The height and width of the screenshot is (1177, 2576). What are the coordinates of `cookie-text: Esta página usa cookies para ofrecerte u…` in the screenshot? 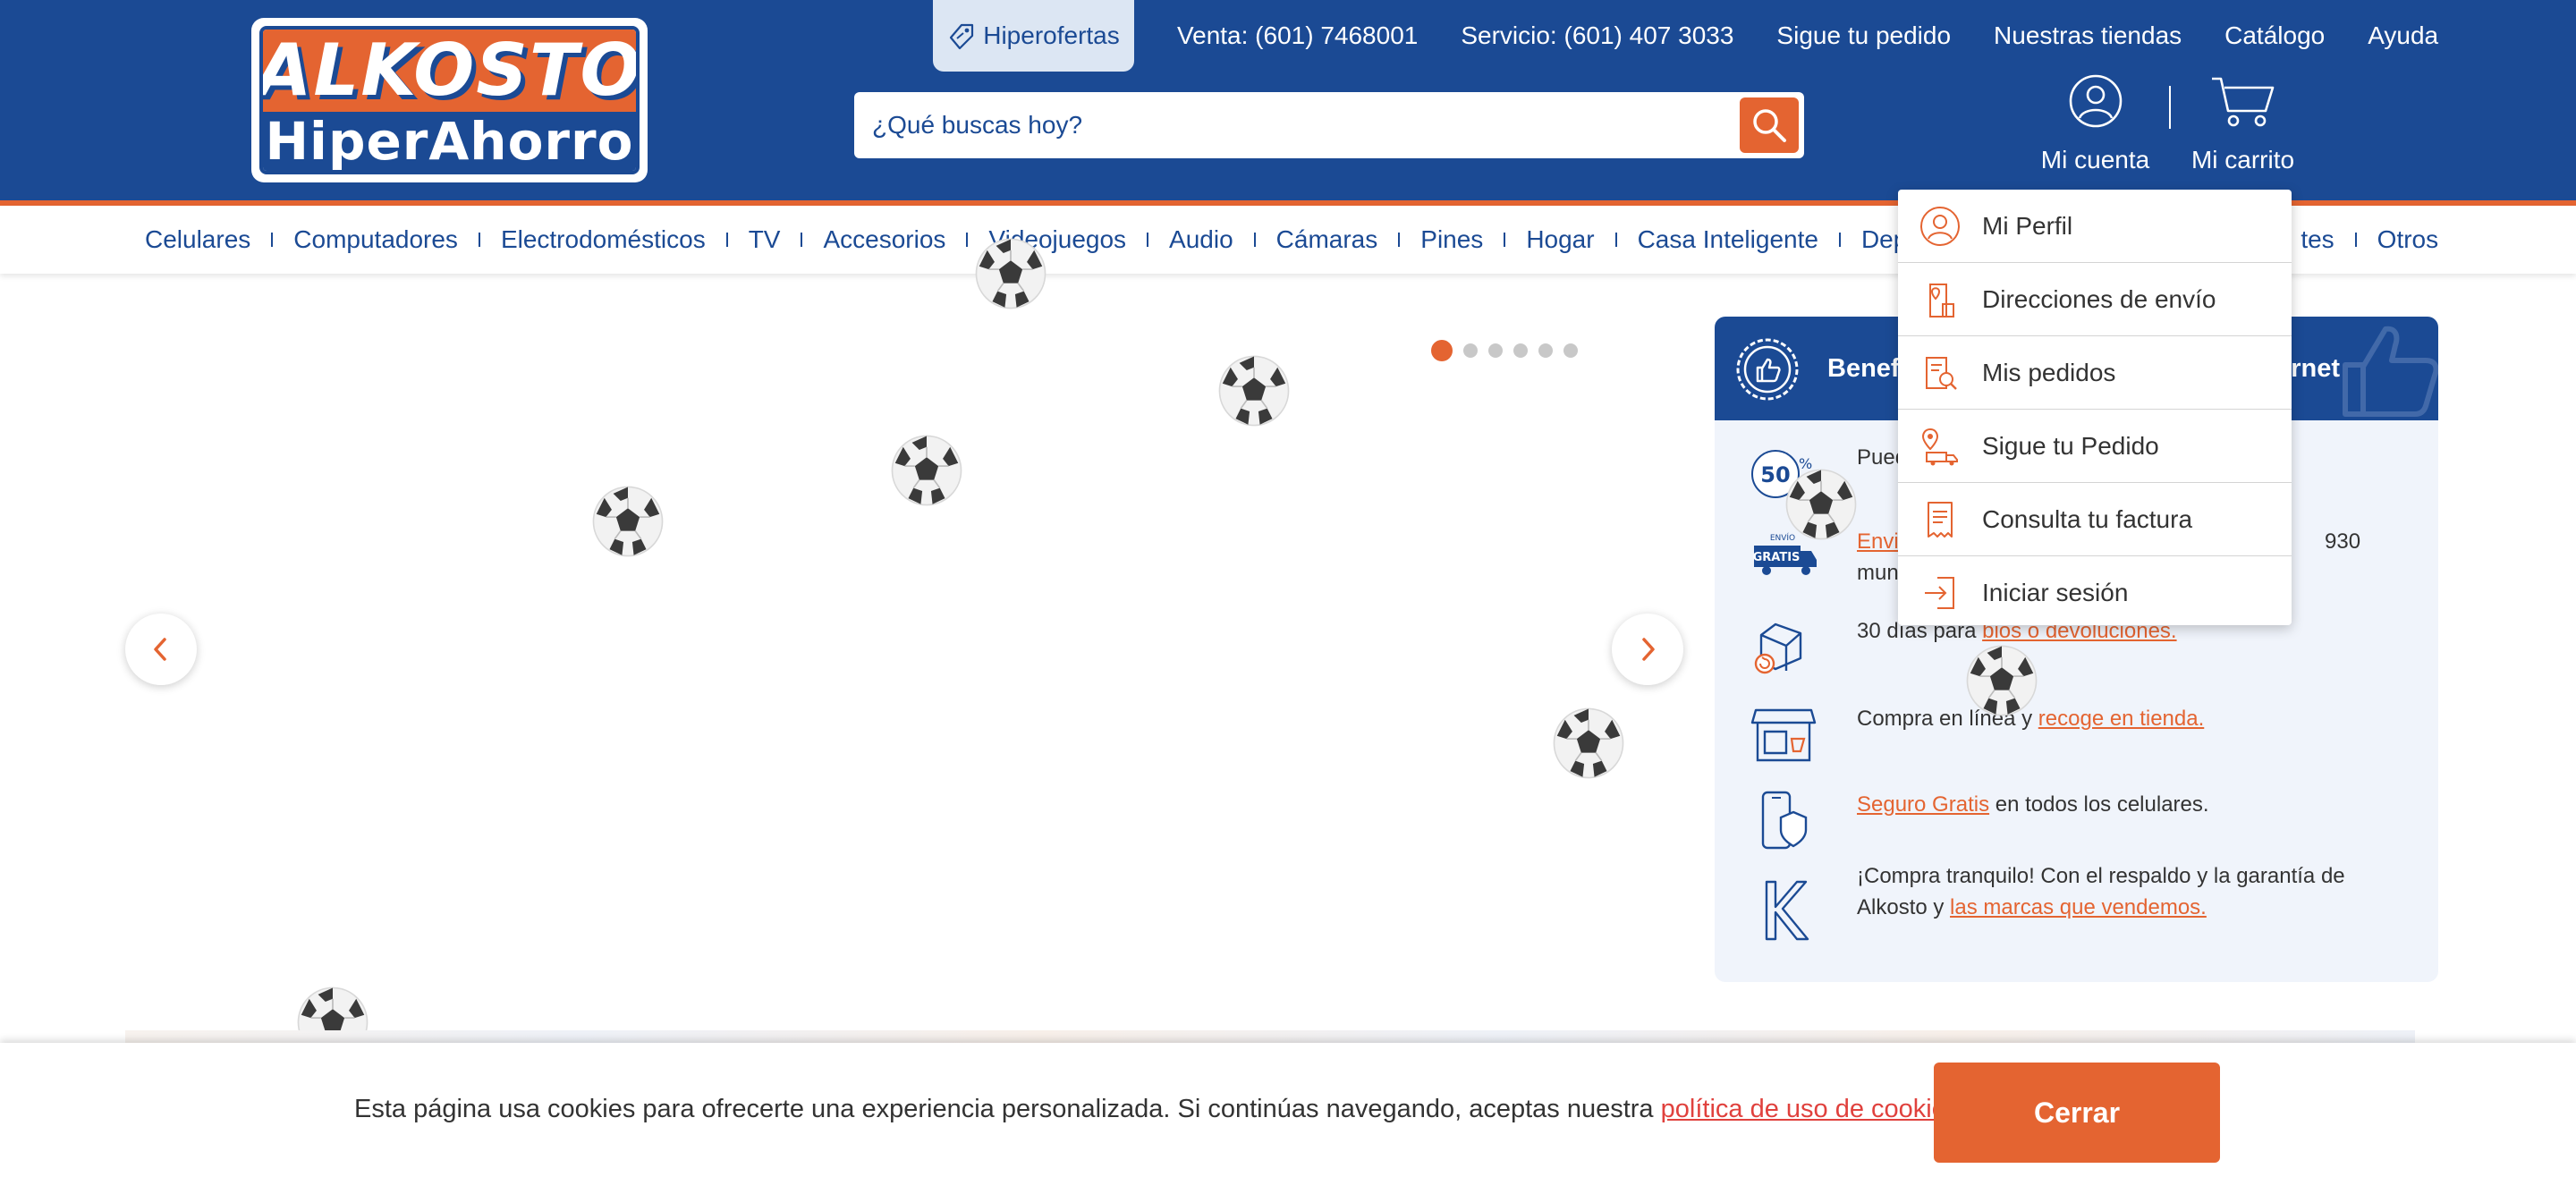 It's located at (1007, 1109).